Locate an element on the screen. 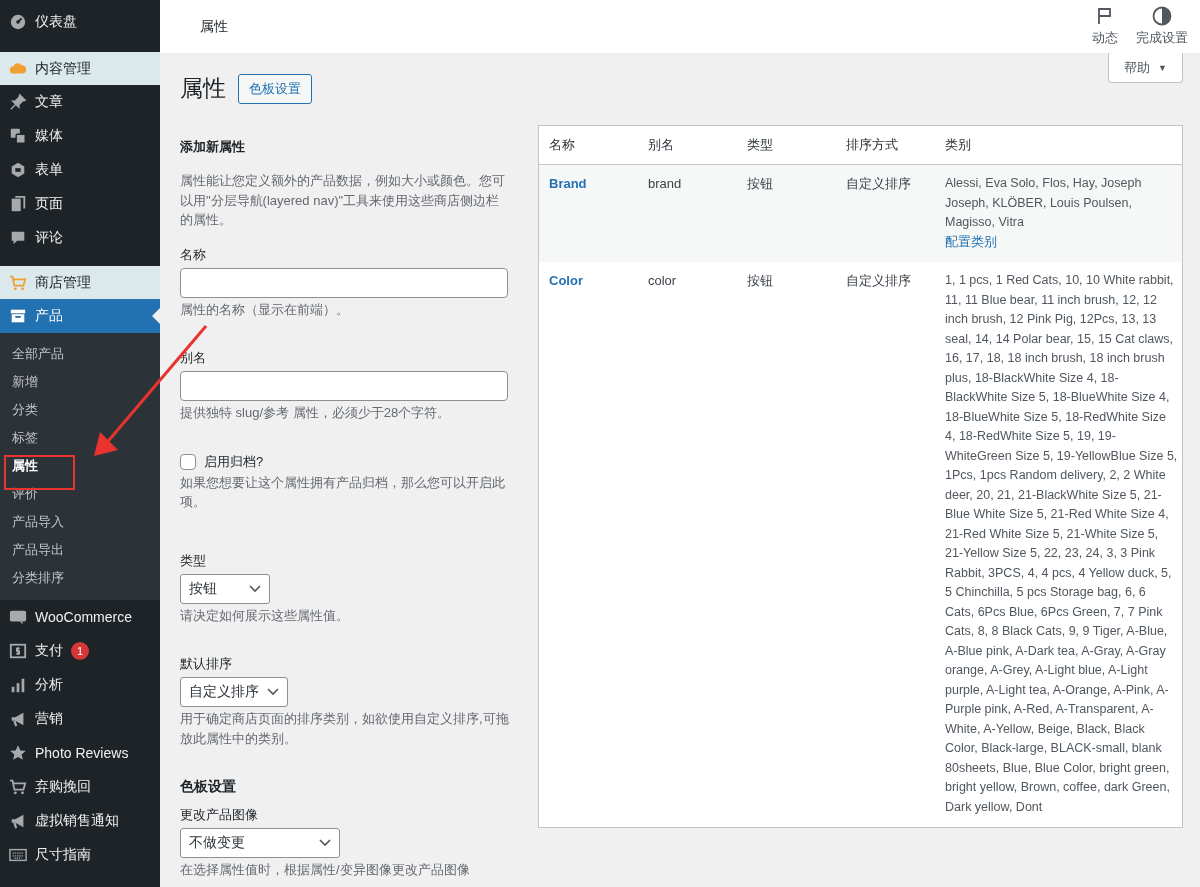 This screenshot has height=887, width=1200. checkbox-label: 启用归档? is located at coordinates (234, 461).